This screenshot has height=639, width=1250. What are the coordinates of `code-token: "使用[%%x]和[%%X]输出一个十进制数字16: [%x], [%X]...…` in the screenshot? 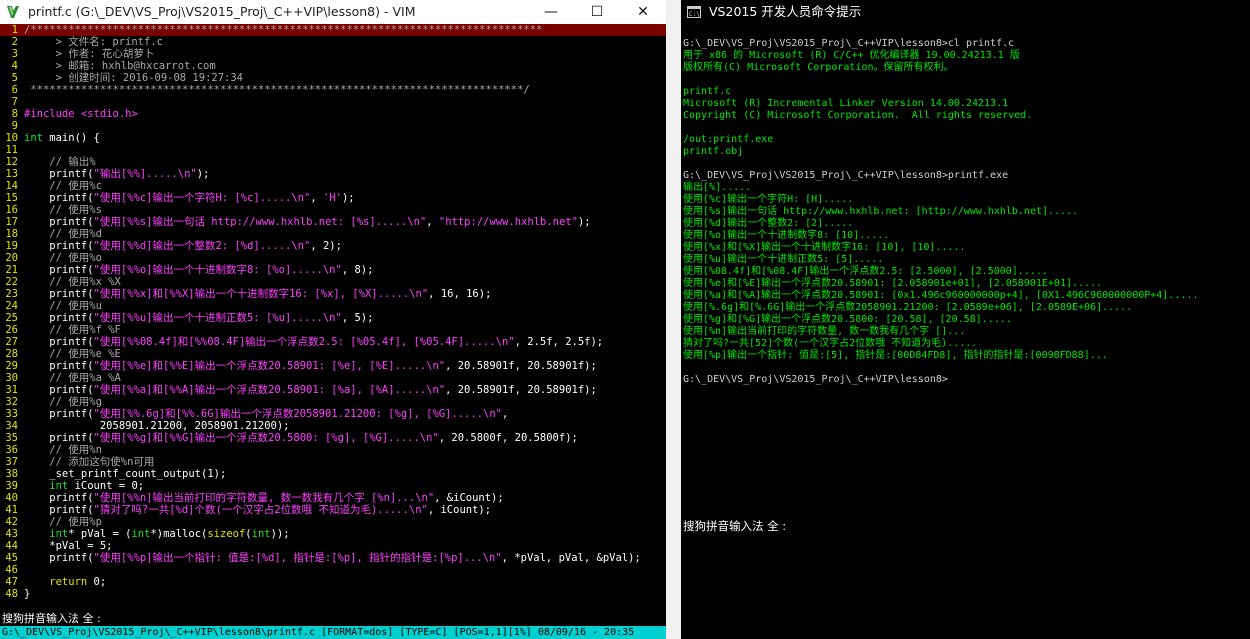 It's located at (261, 294).